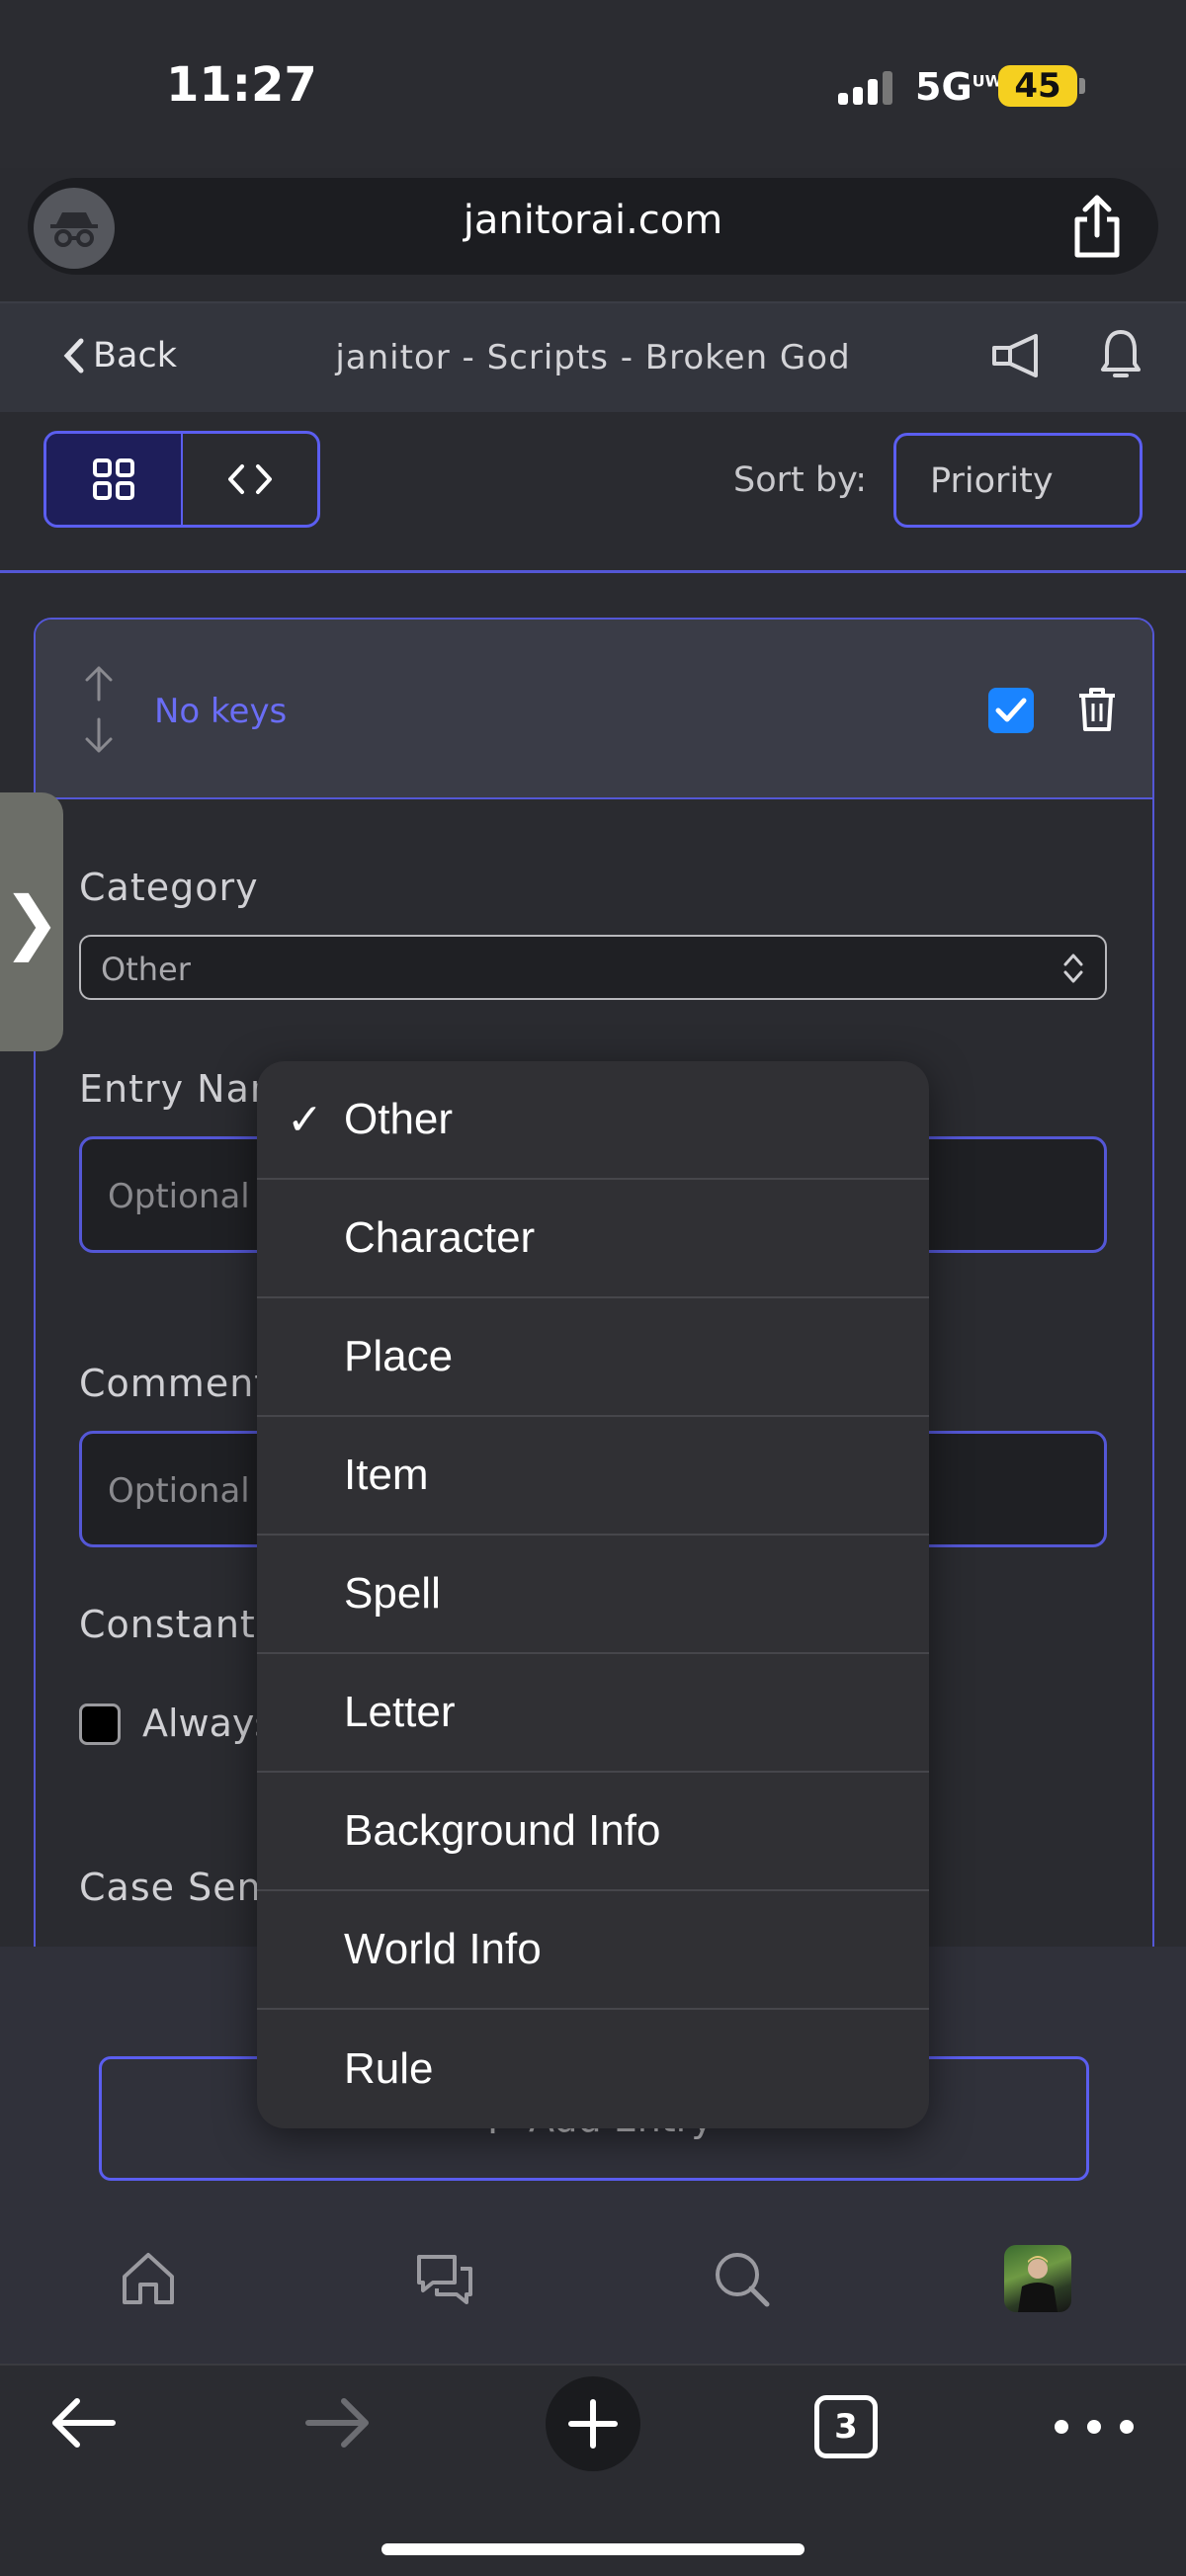 Image resolution: width=1186 pixels, height=2576 pixels. What do you see at coordinates (593, 1120) in the screenshot?
I see `dropdown-option-other: ✓ Other` at bounding box center [593, 1120].